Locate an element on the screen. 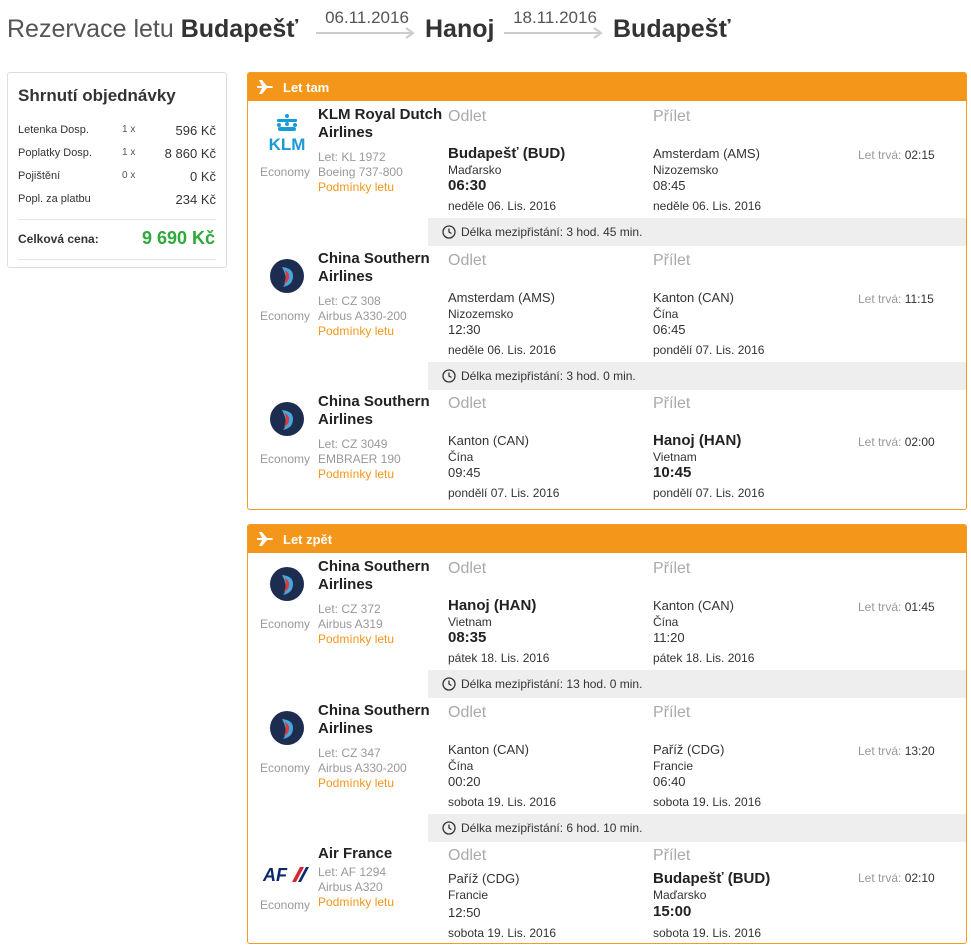  arrival-country: Čína is located at coordinates (666, 314).